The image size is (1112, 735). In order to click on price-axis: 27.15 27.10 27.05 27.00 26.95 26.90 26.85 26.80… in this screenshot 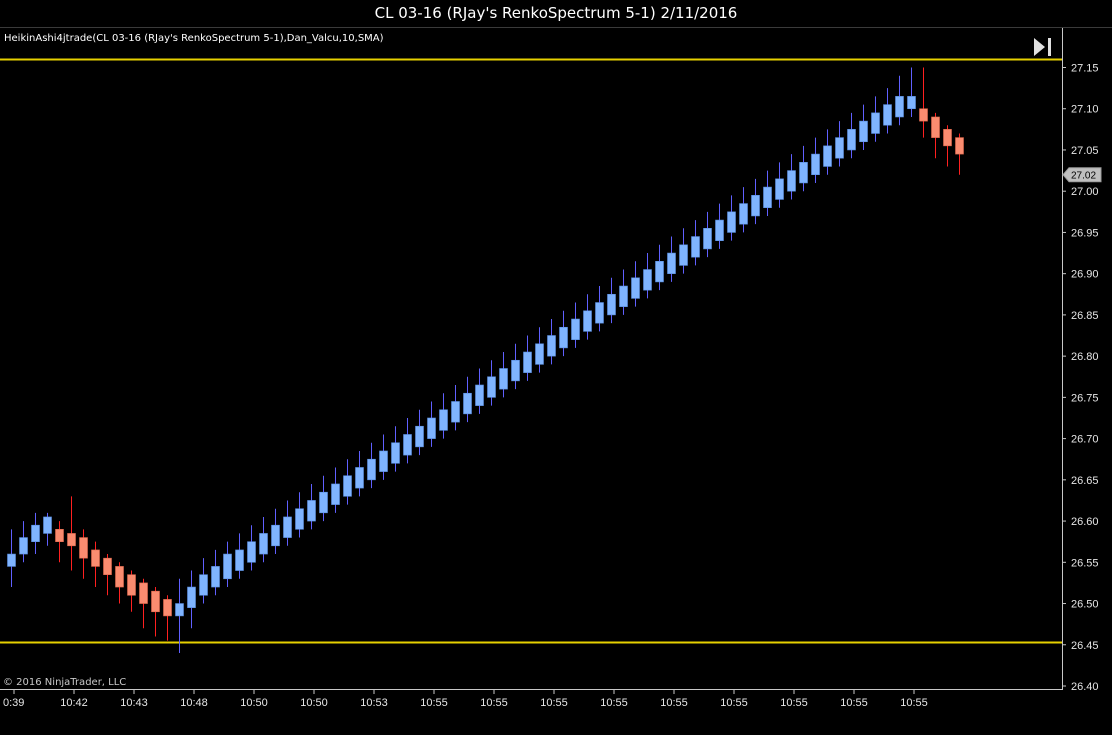, I will do `click(1080, 378)`.